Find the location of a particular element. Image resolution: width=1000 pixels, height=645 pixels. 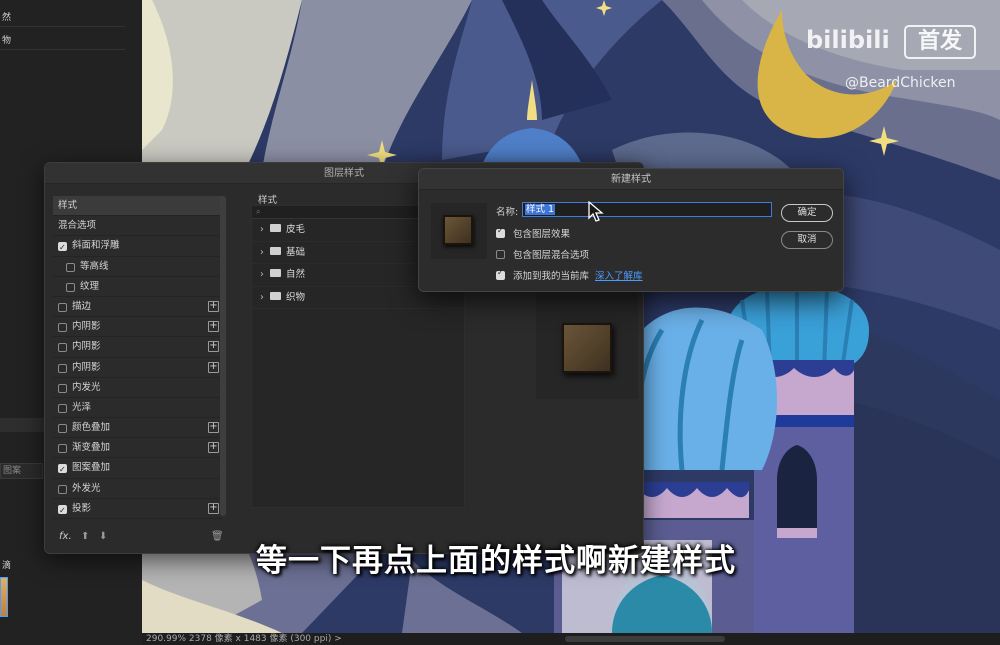

style-name-input: 样式 1 is located at coordinates (647, 209).